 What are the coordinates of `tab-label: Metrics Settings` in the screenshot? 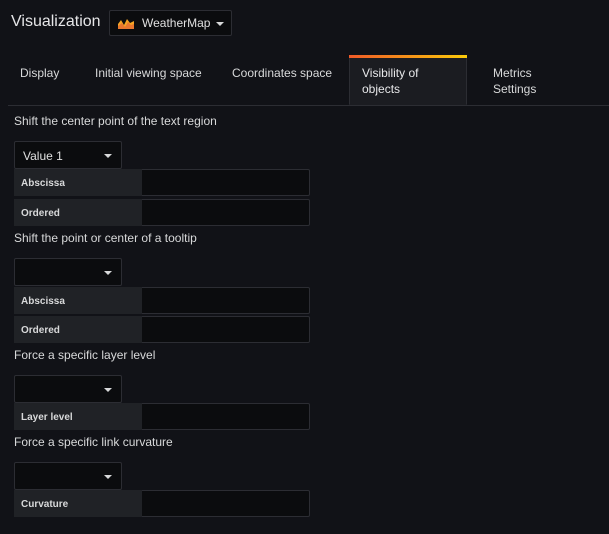 It's located at (515, 81).